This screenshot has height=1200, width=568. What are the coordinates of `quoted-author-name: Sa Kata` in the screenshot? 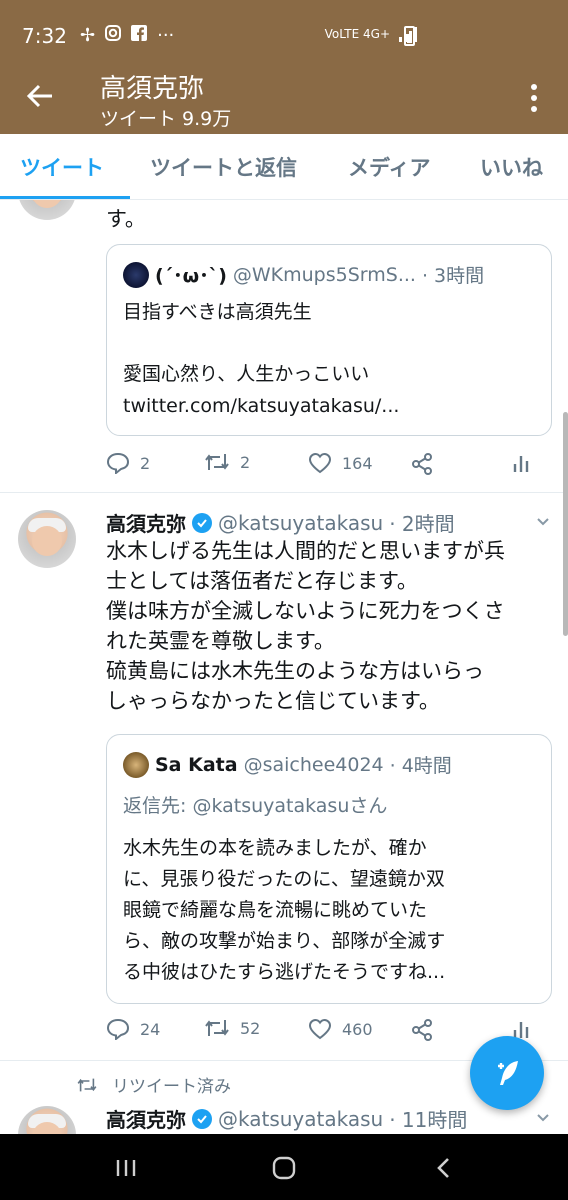 It's located at (196, 764).